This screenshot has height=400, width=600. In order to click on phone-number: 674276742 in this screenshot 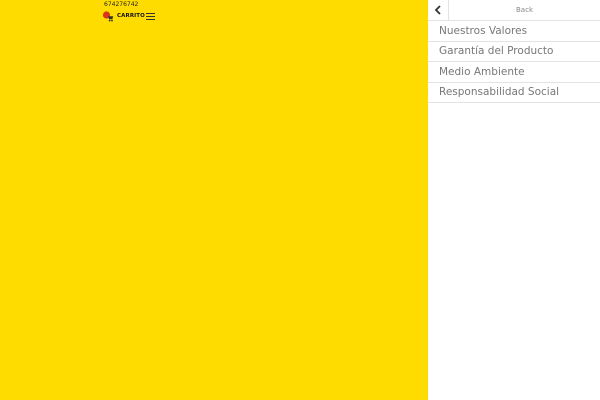, I will do `click(121, 5)`.